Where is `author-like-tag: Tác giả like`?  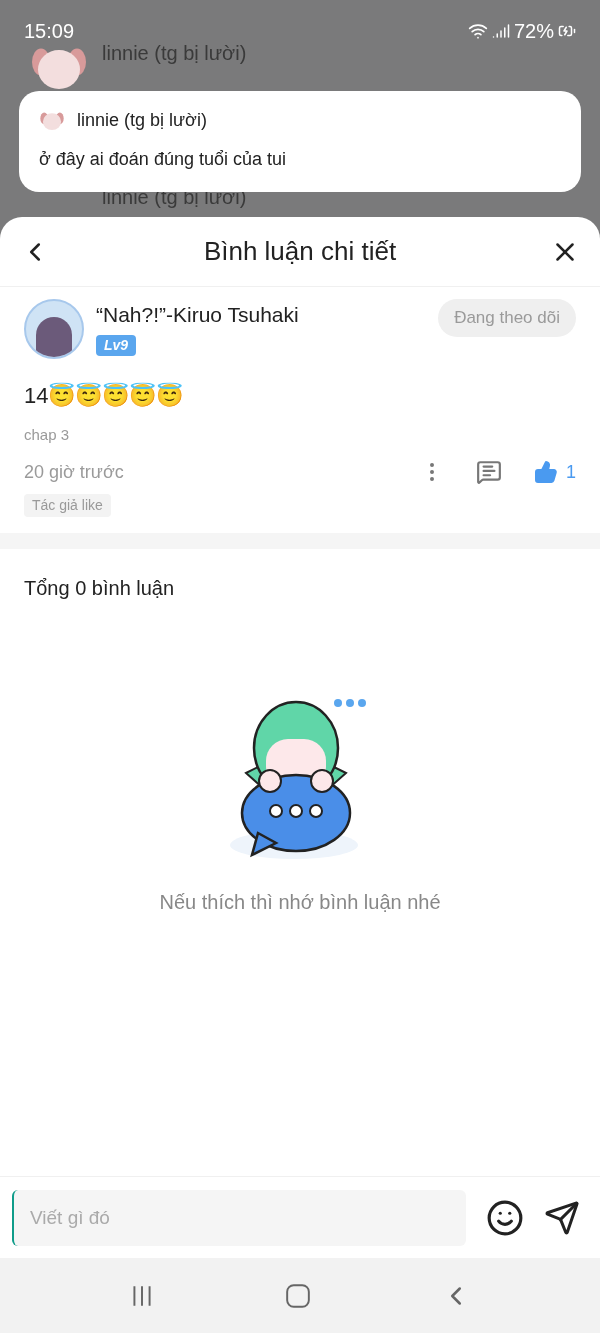
author-like-tag: Tác giả like is located at coordinates (67, 505).